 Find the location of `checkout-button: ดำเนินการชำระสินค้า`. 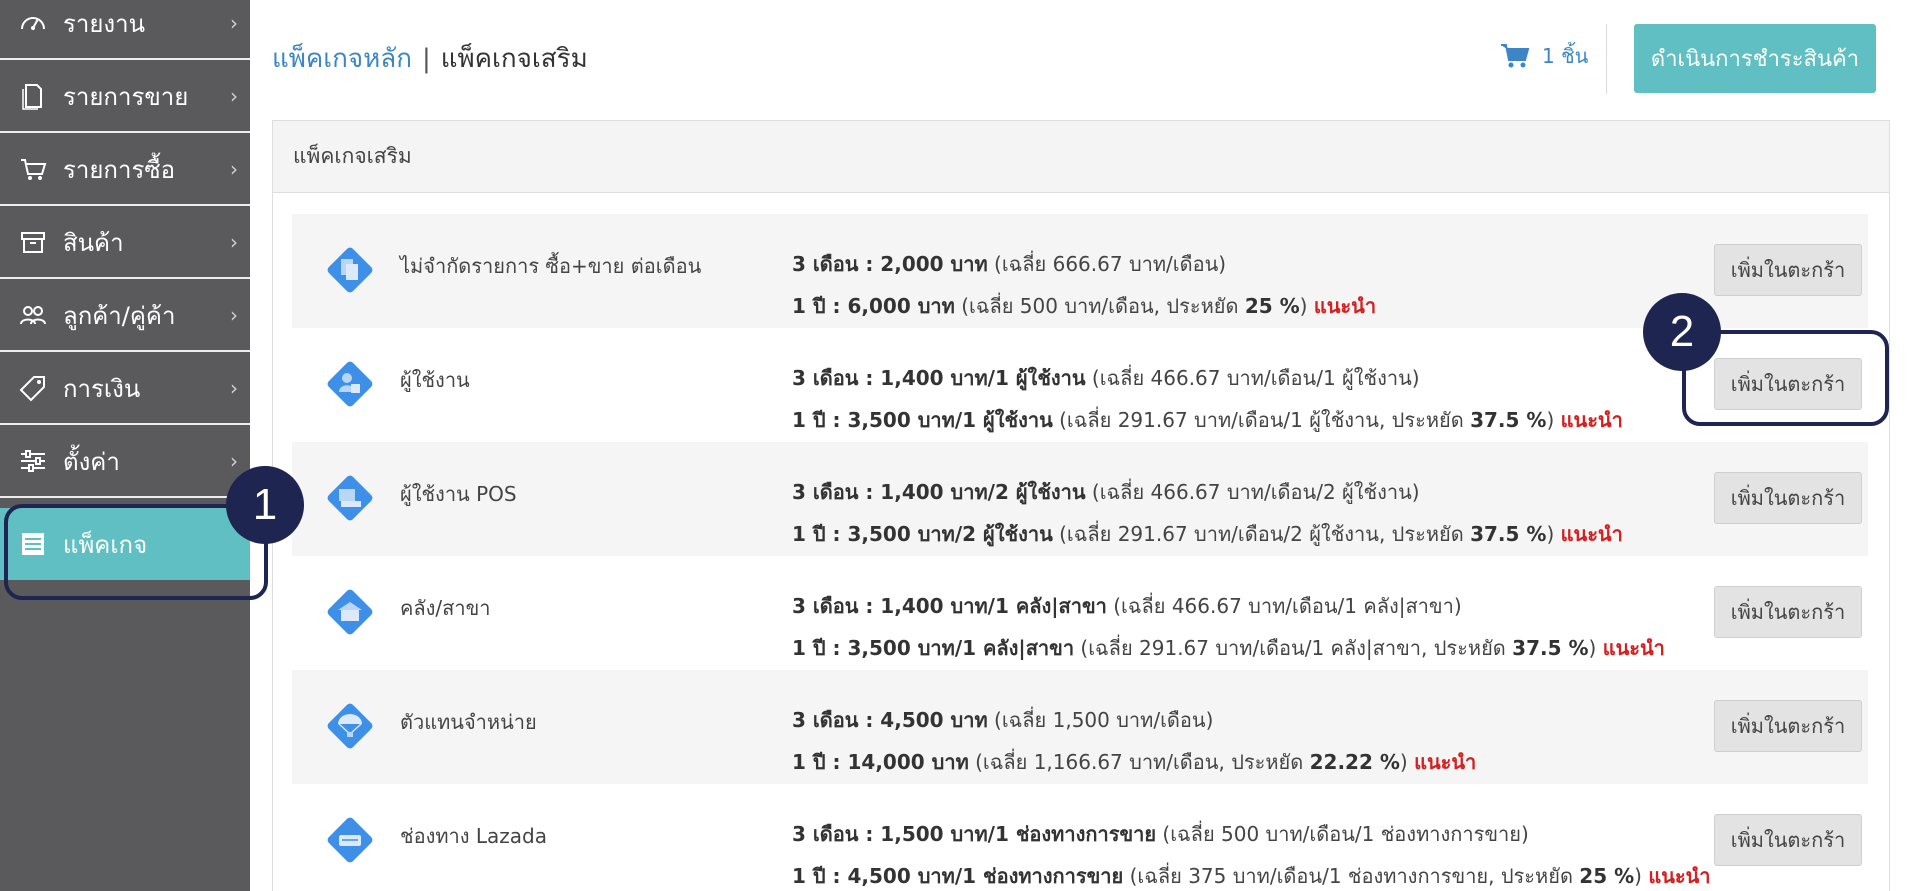

checkout-button: ดำเนินการชำระสินค้า is located at coordinates (1755, 58).